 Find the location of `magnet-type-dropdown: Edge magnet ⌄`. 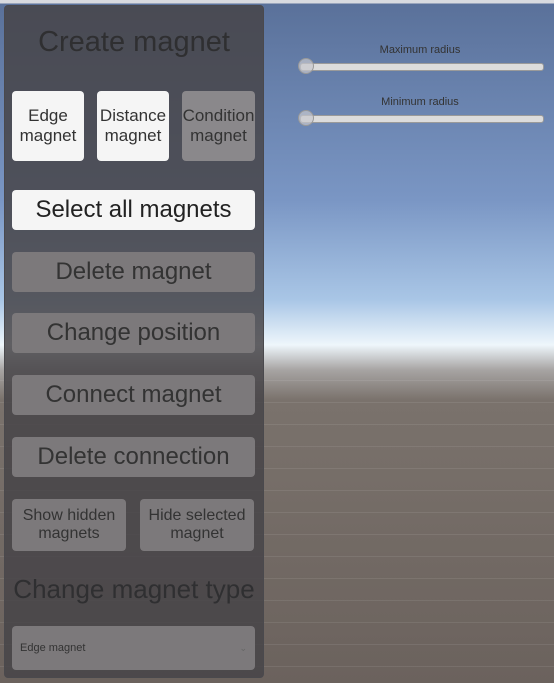

magnet-type-dropdown: Edge magnet ⌄ is located at coordinates (133, 648).